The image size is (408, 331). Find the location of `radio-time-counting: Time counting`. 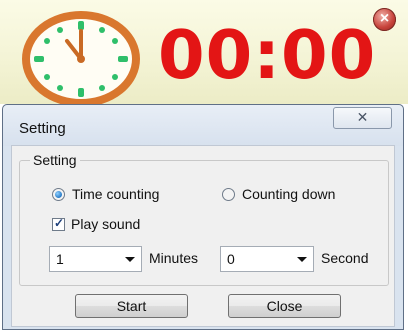

radio-time-counting: Time counting is located at coordinates (105, 194).